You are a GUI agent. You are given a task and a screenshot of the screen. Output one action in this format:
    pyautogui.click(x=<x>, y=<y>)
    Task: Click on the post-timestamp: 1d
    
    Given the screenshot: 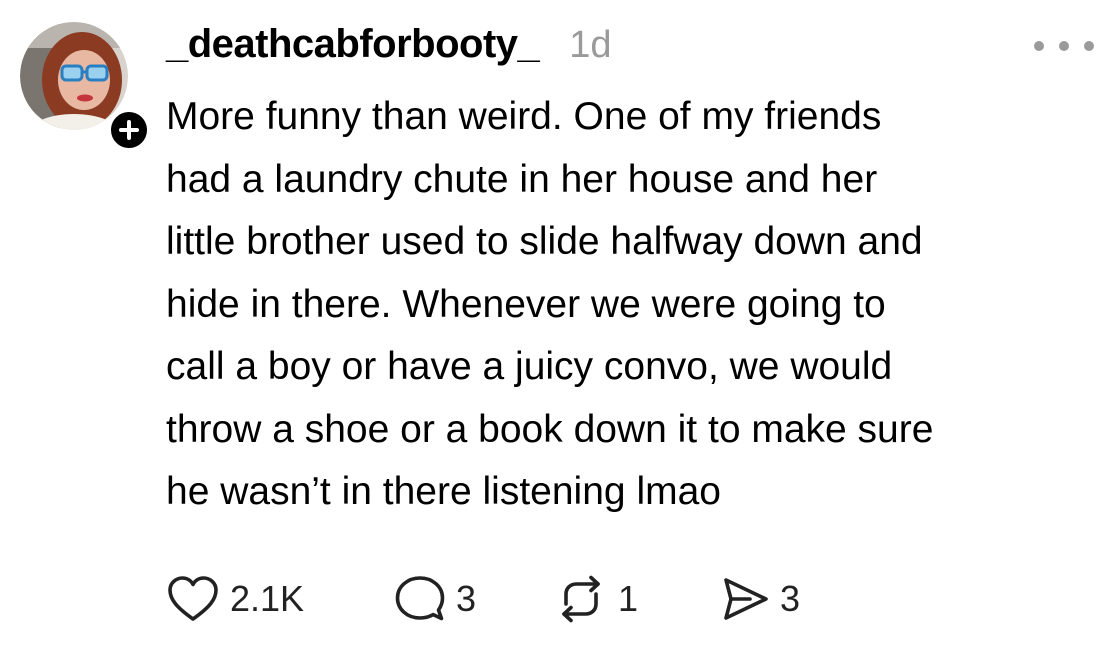 What is the action you would take?
    pyautogui.click(x=590, y=45)
    